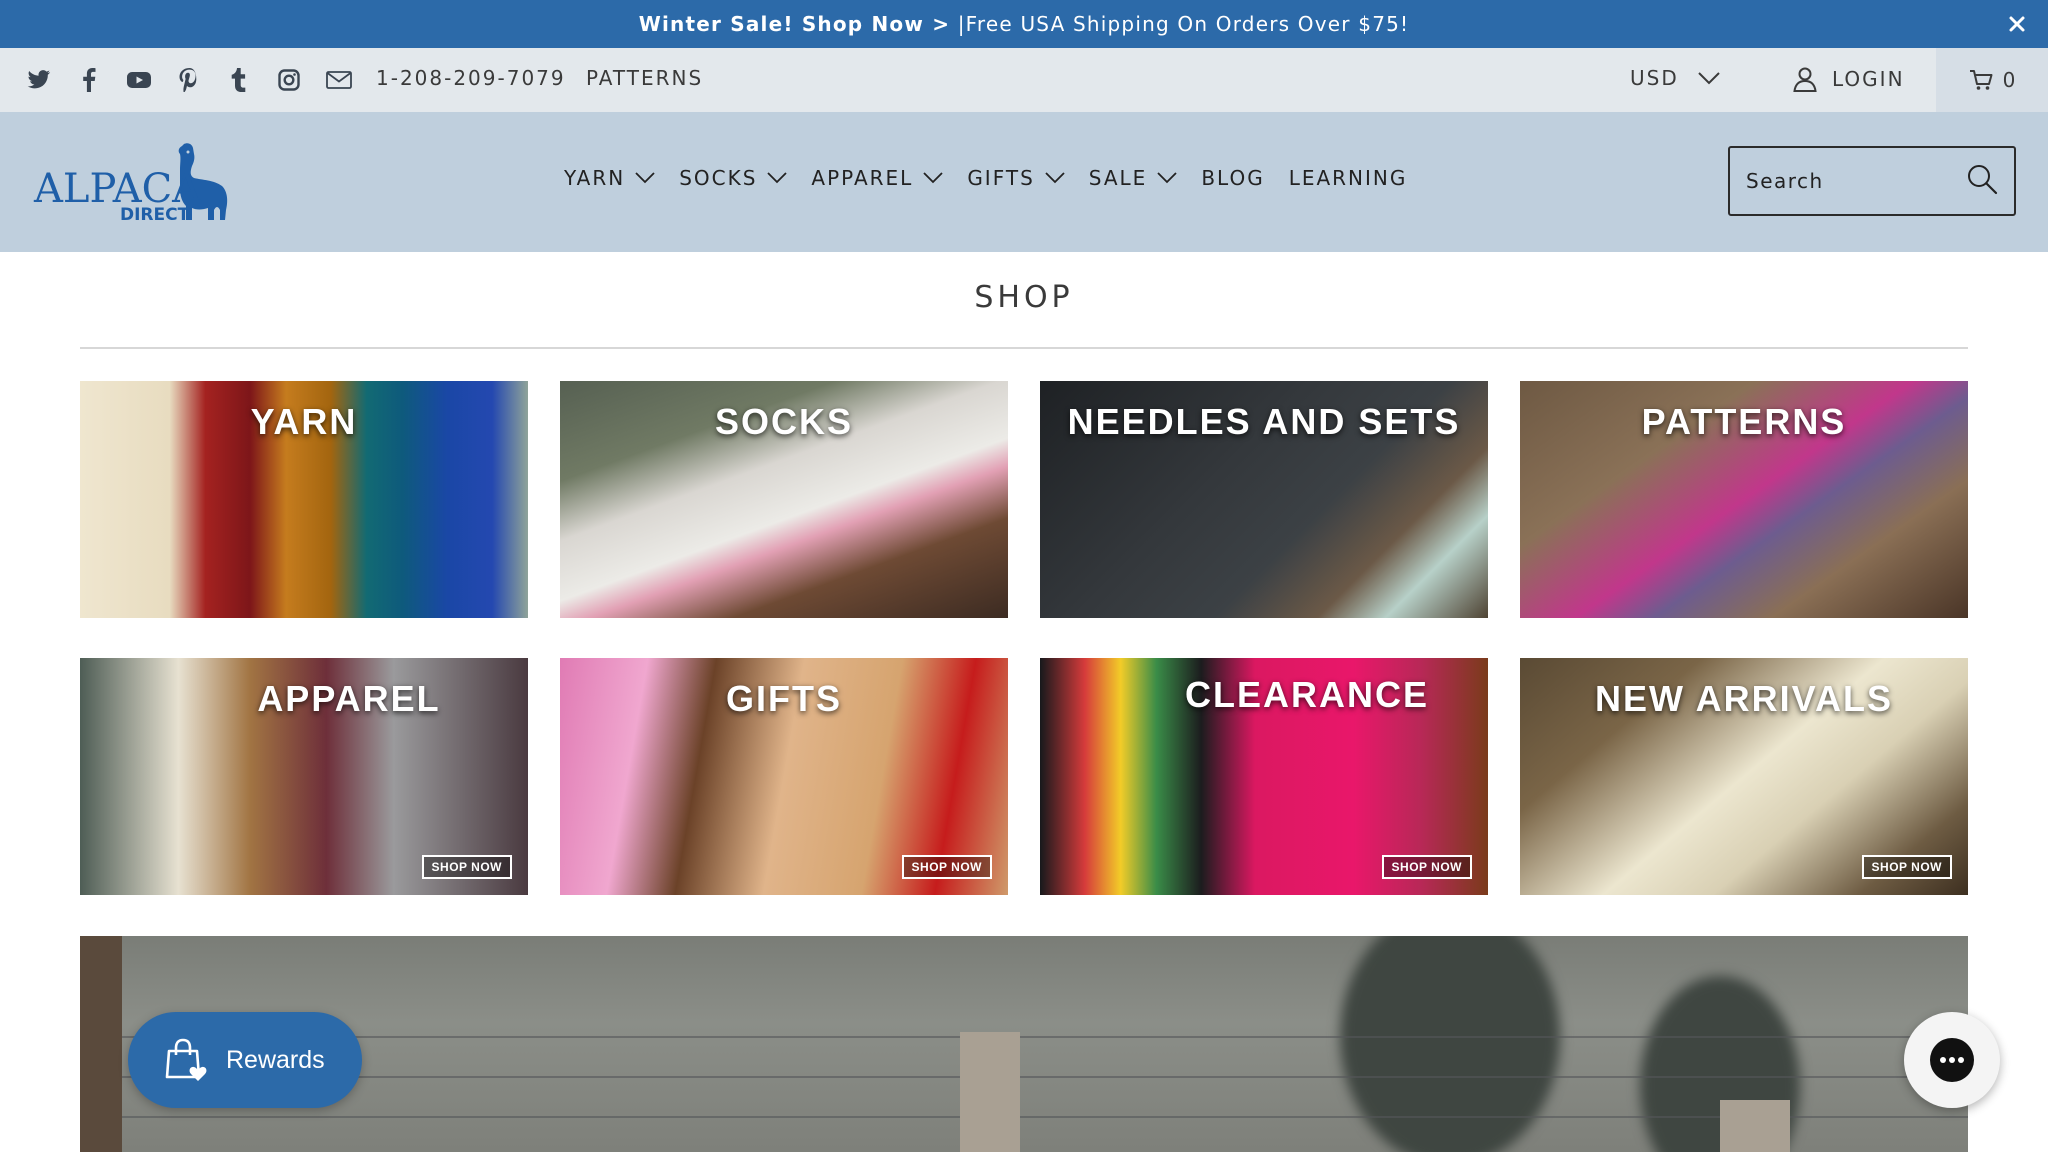  Describe the element at coordinates (718, 178) in the screenshot. I see `nav-socks-label: SOCKS` at that location.